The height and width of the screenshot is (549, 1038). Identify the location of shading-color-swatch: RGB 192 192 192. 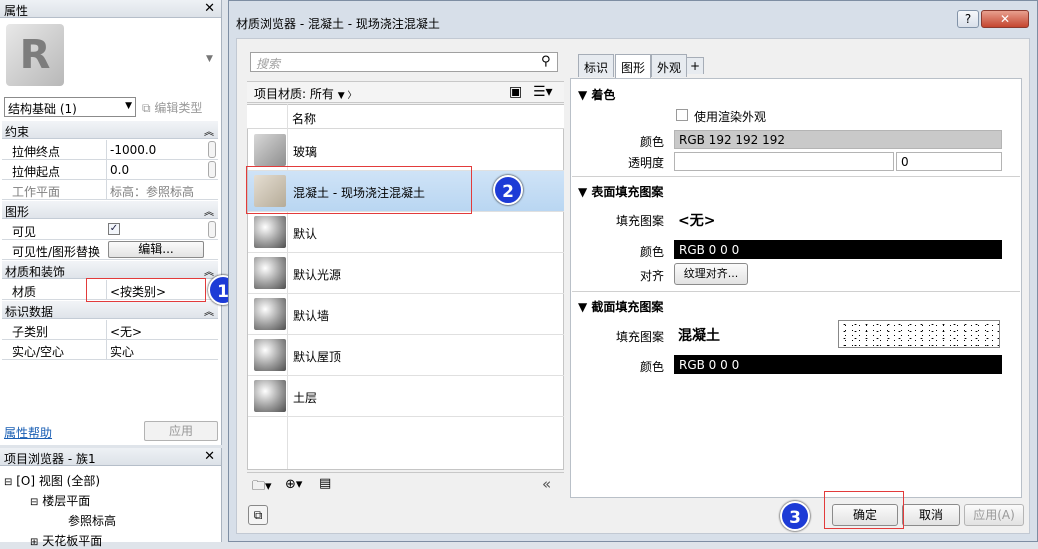
(838, 139).